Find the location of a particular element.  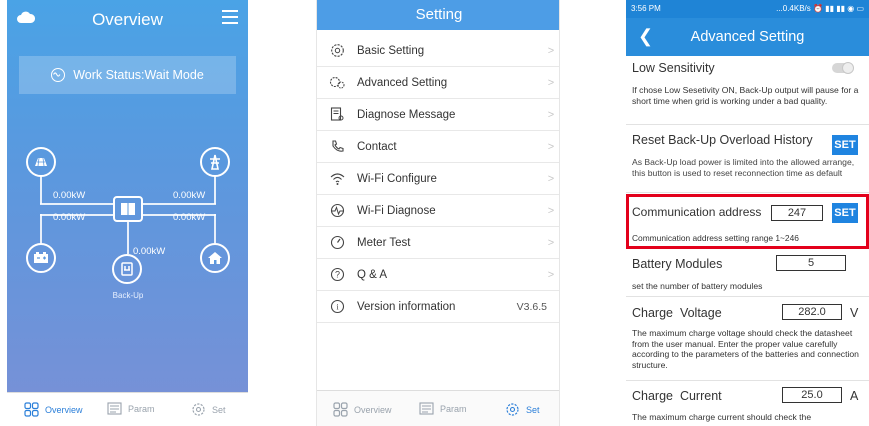

setting-item-wifi-diagnose: Wi-Fi Diagnose > is located at coordinates (438, 211).